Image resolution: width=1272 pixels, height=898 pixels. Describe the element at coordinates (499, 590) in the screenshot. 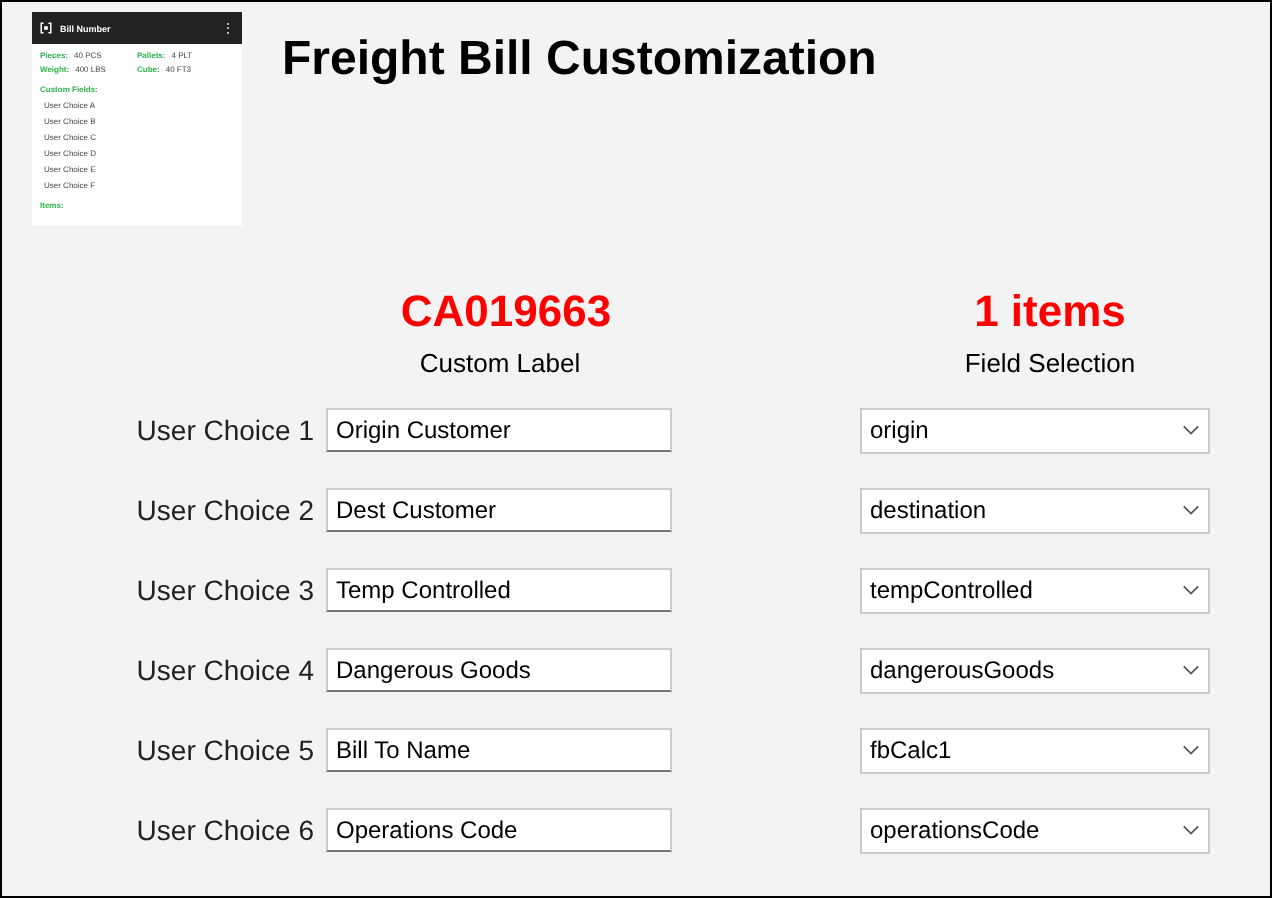

I see `label-input: Temp Controlled` at that location.